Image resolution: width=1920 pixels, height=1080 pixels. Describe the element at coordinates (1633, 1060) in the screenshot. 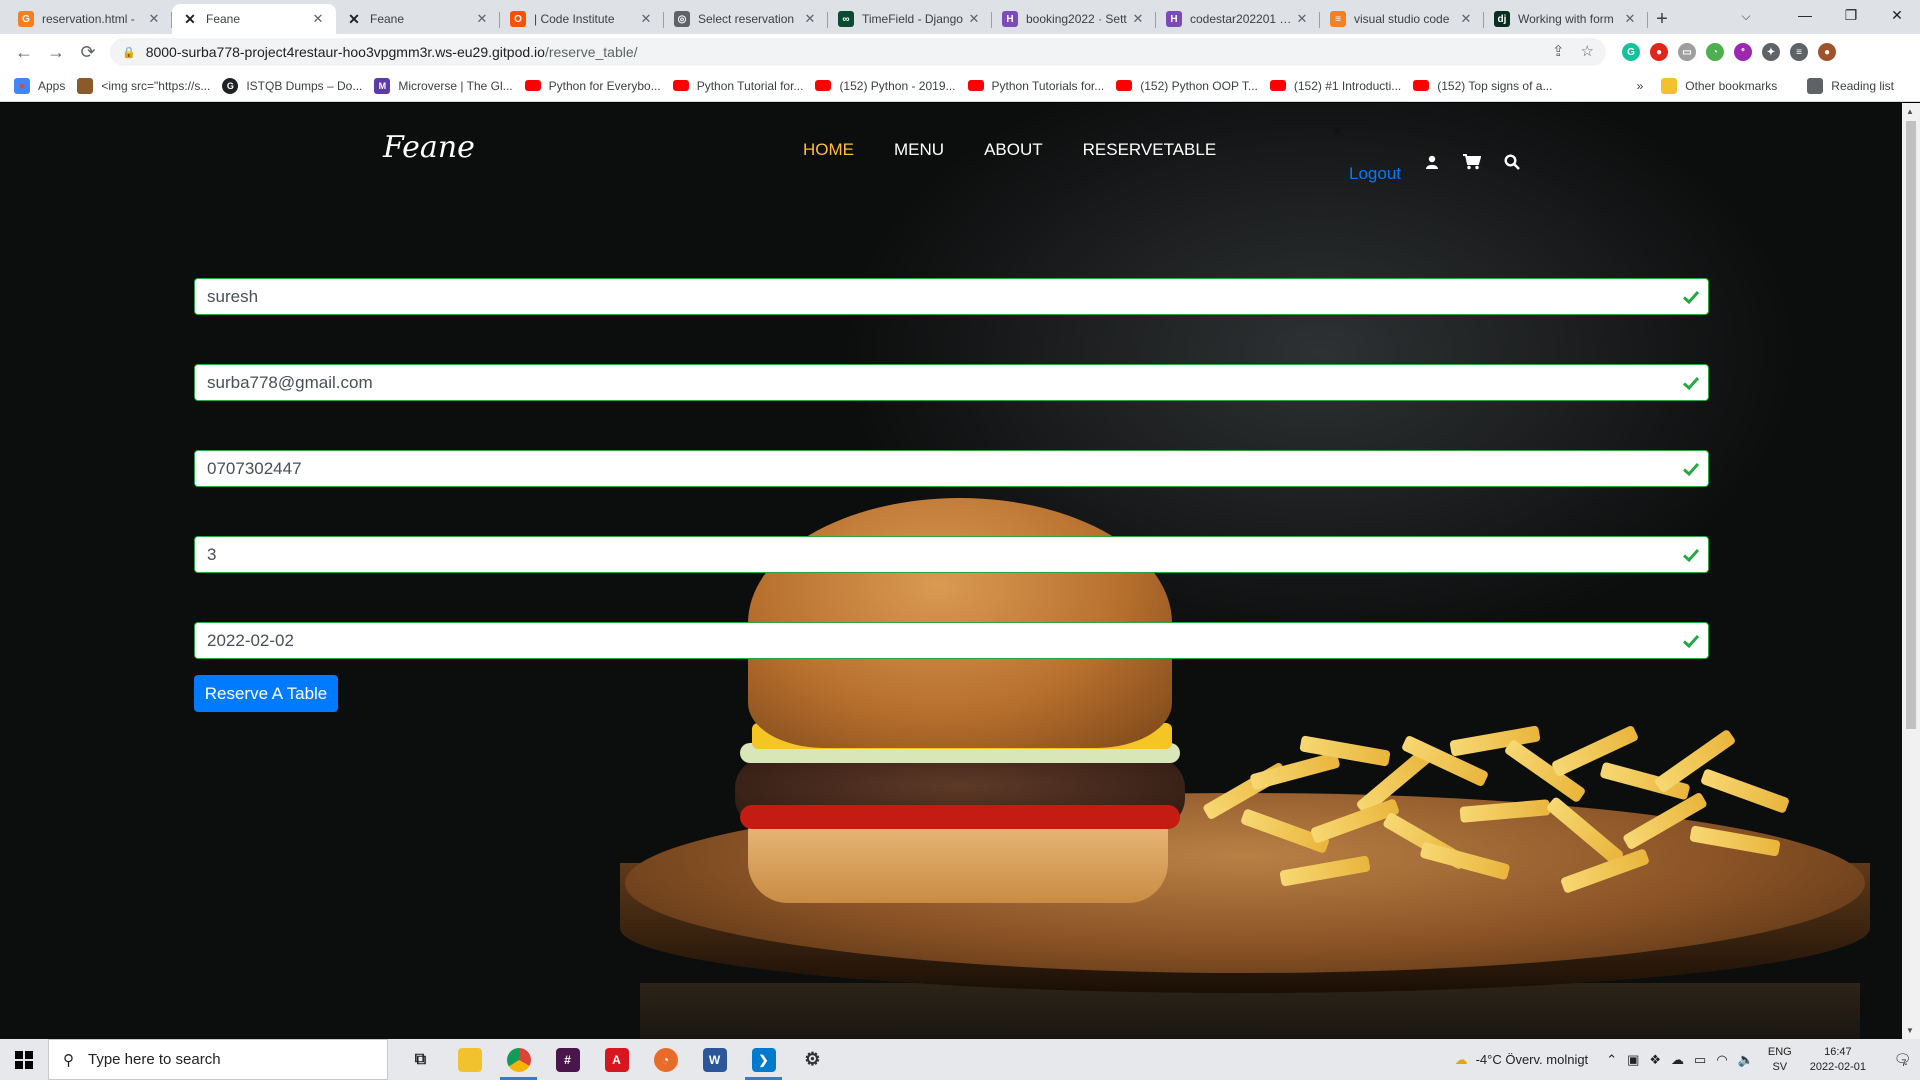

I see `meet-icon: ▣` at that location.